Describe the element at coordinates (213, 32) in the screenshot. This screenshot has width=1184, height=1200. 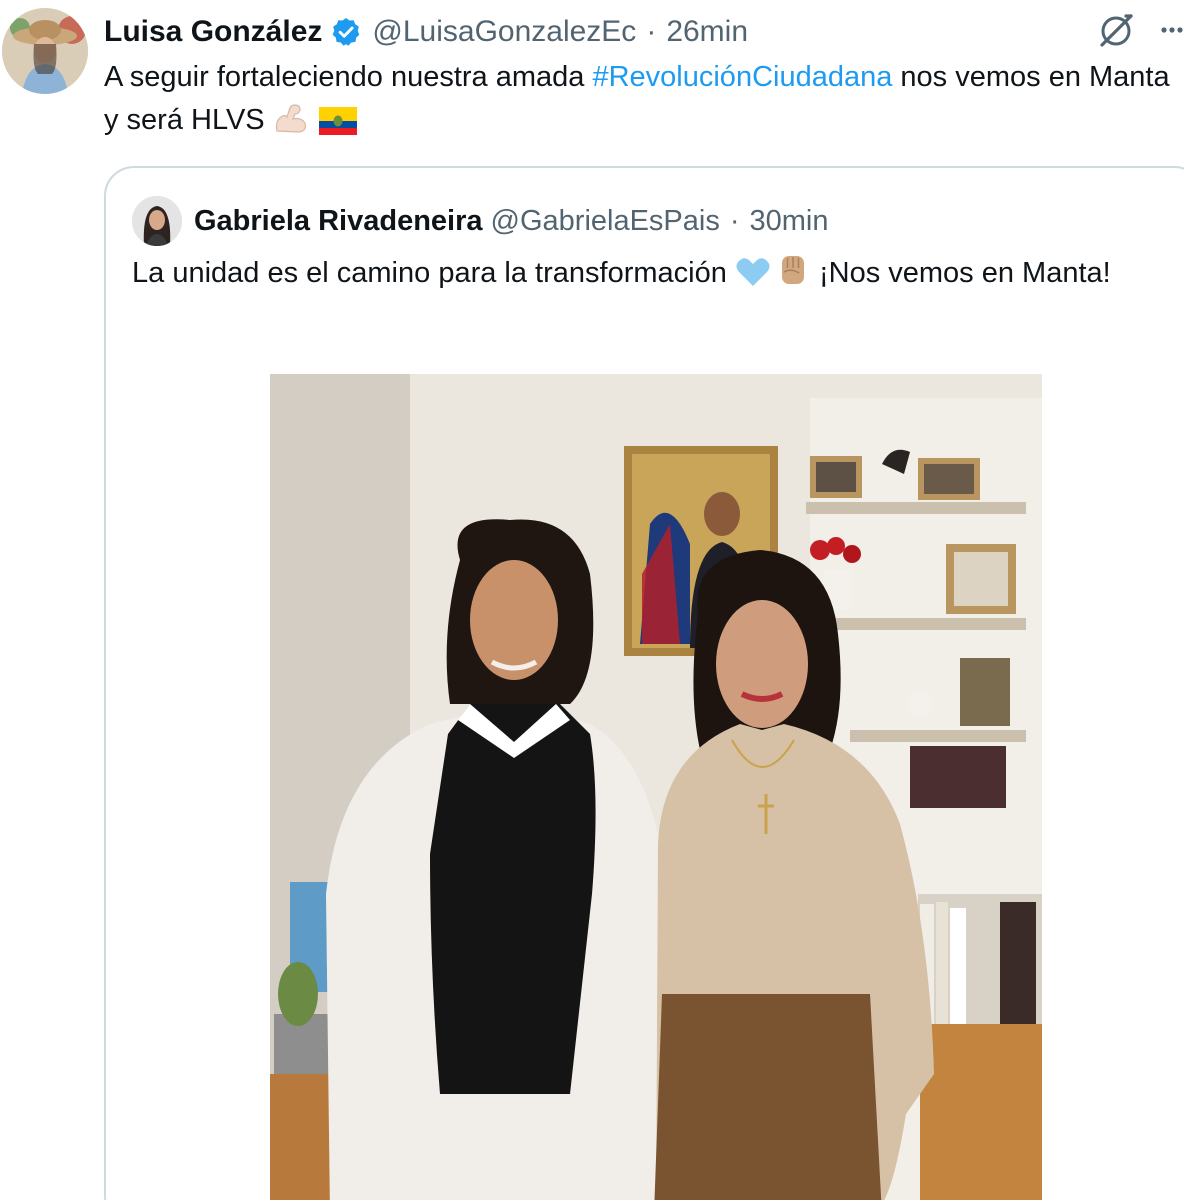
I see `author-name: Luisa González` at that location.